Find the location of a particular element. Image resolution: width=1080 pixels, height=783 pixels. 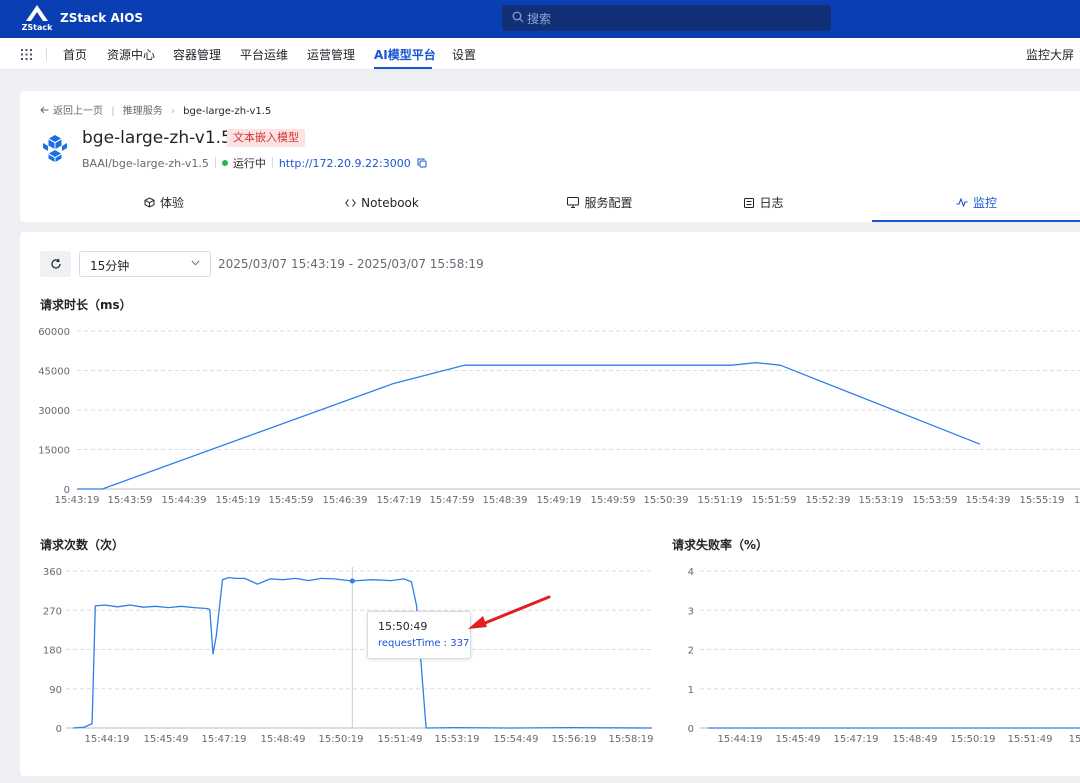

y-tick-label: 180 is located at coordinates (52, 651).